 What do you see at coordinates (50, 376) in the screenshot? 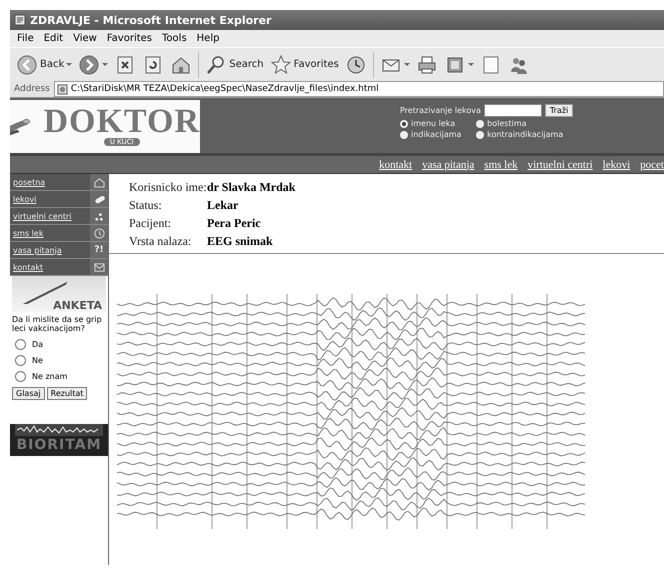
I see `poll-option-label: Ne znam` at bounding box center [50, 376].